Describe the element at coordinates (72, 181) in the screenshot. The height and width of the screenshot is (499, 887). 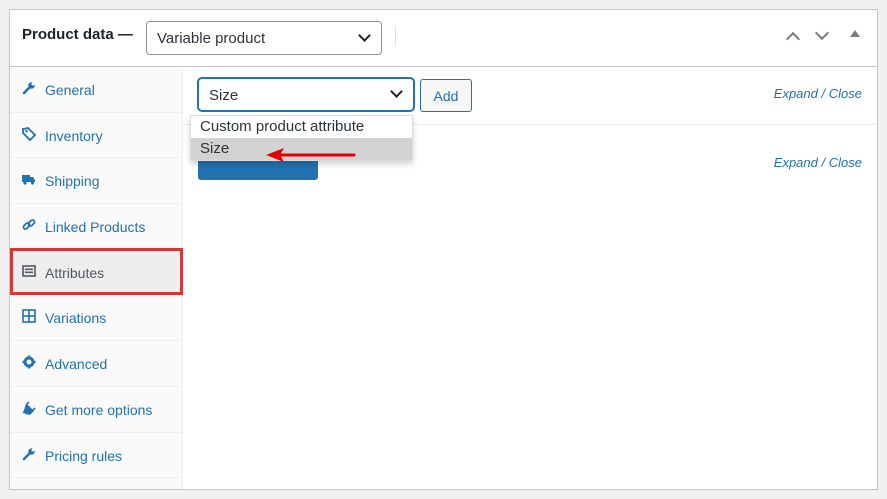
I see `tab-label: Shipping` at that location.